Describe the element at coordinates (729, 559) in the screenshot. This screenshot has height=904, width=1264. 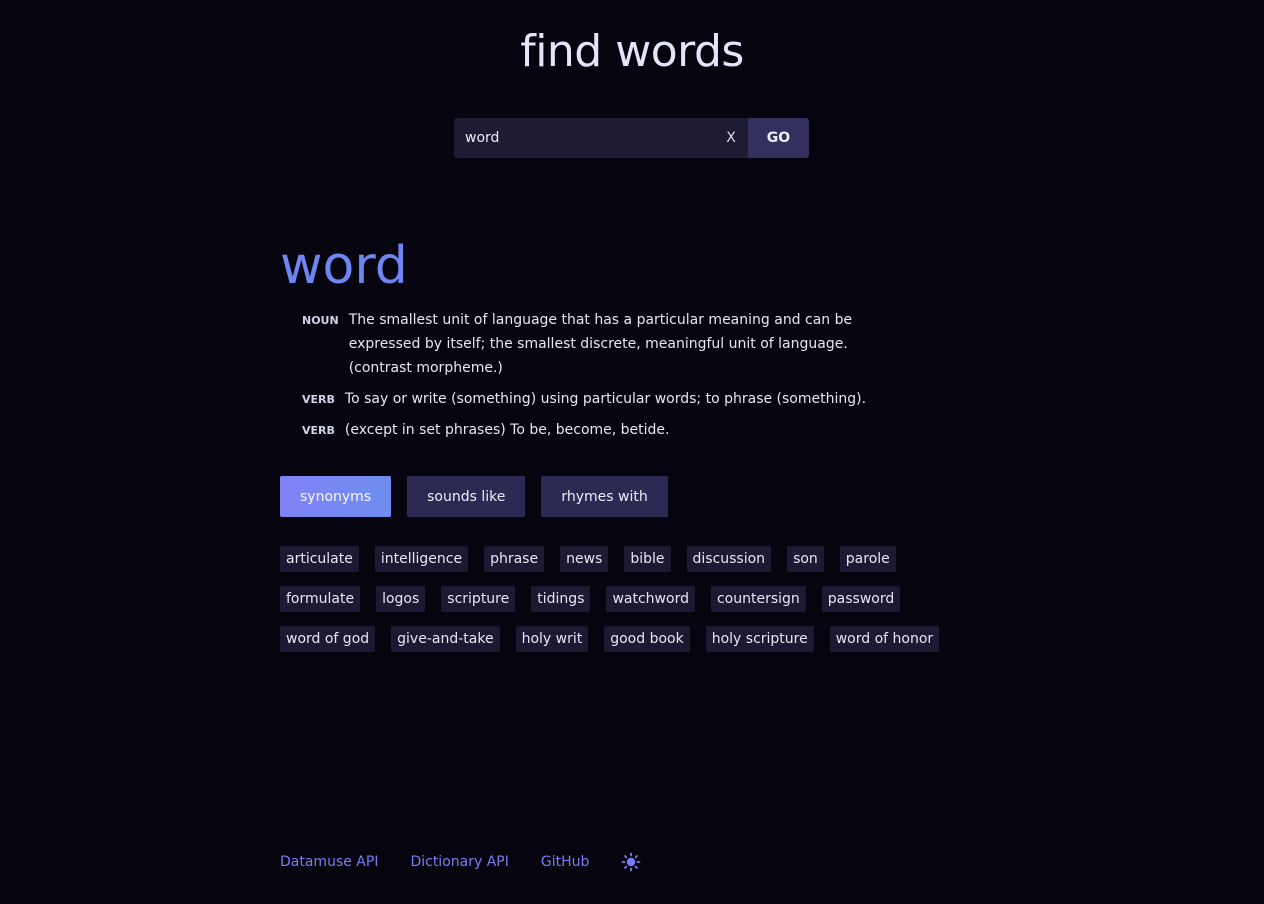
I see `word-chip: discussion` at that location.